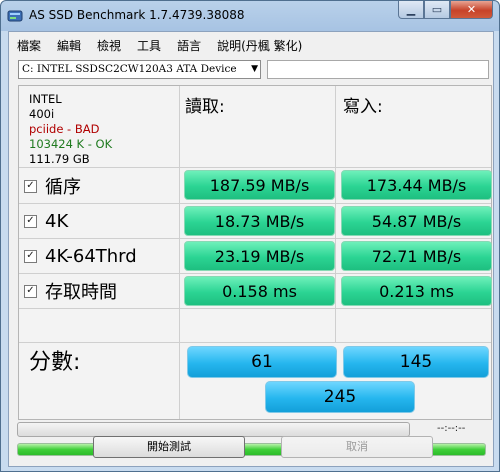  What do you see at coordinates (416, 221) in the screenshot?
I see `4k-write-result: 54.87 MB/s` at bounding box center [416, 221].